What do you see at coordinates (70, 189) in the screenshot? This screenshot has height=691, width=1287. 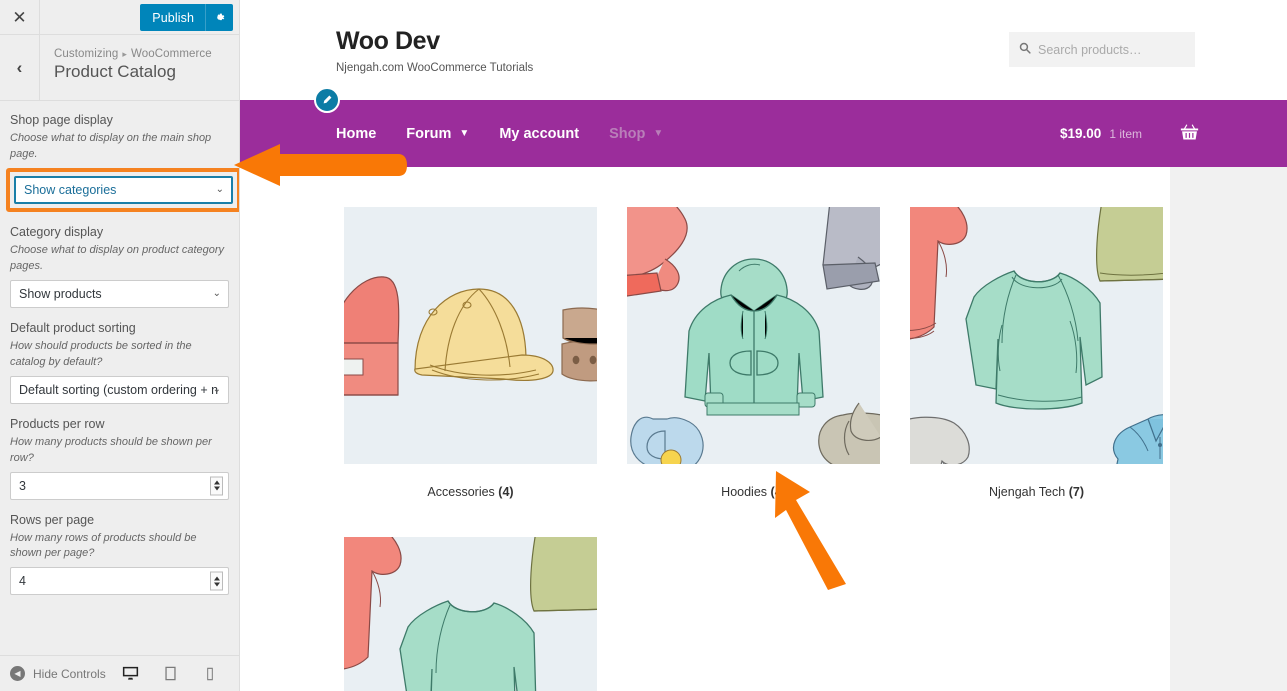 I see `select-value: Show categories` at bounding box center [70, 189].